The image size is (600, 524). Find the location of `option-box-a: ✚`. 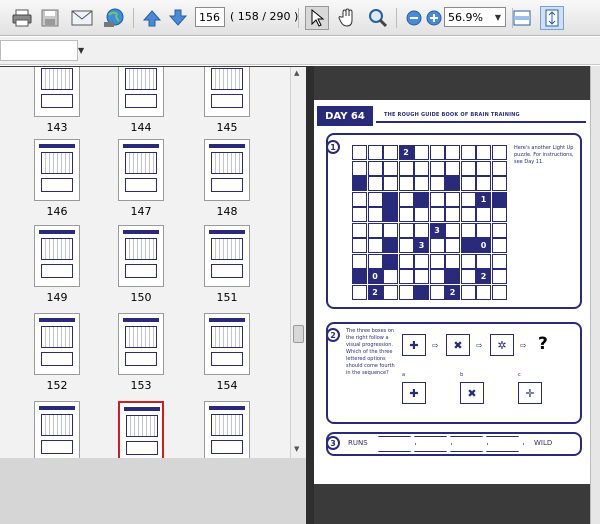

option-box-a: ✚ is located at coordinates (414, 393).